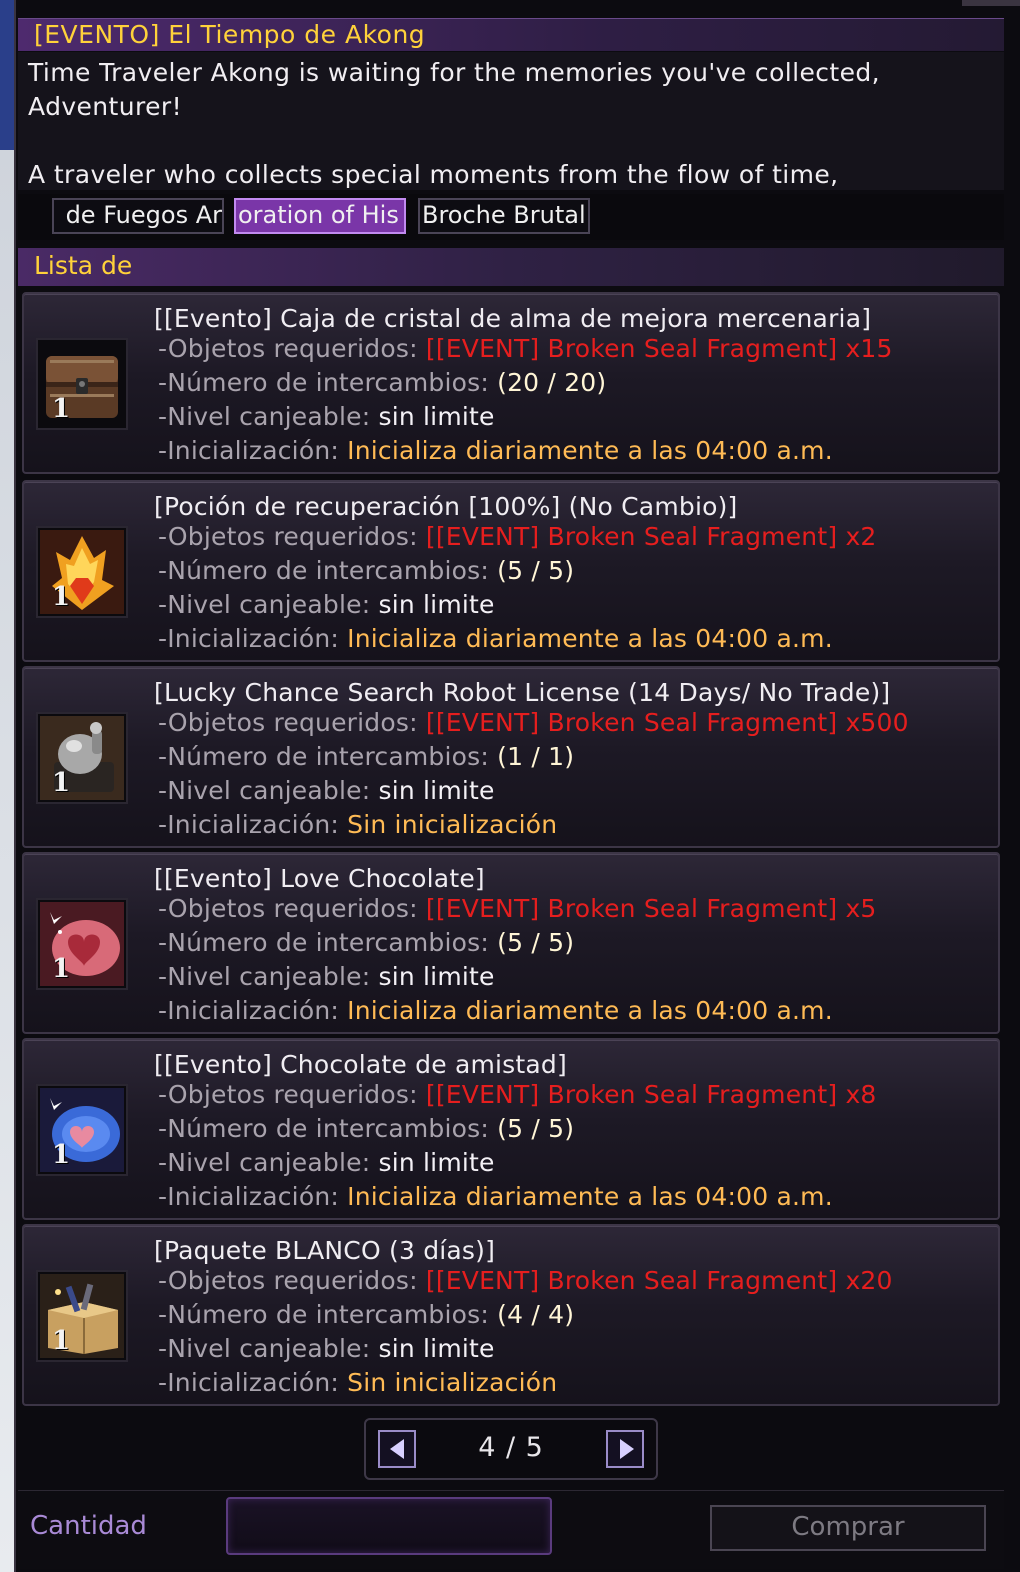  I want to click on tab-broche-brutal: Broche Brutal, so click(504, 216).